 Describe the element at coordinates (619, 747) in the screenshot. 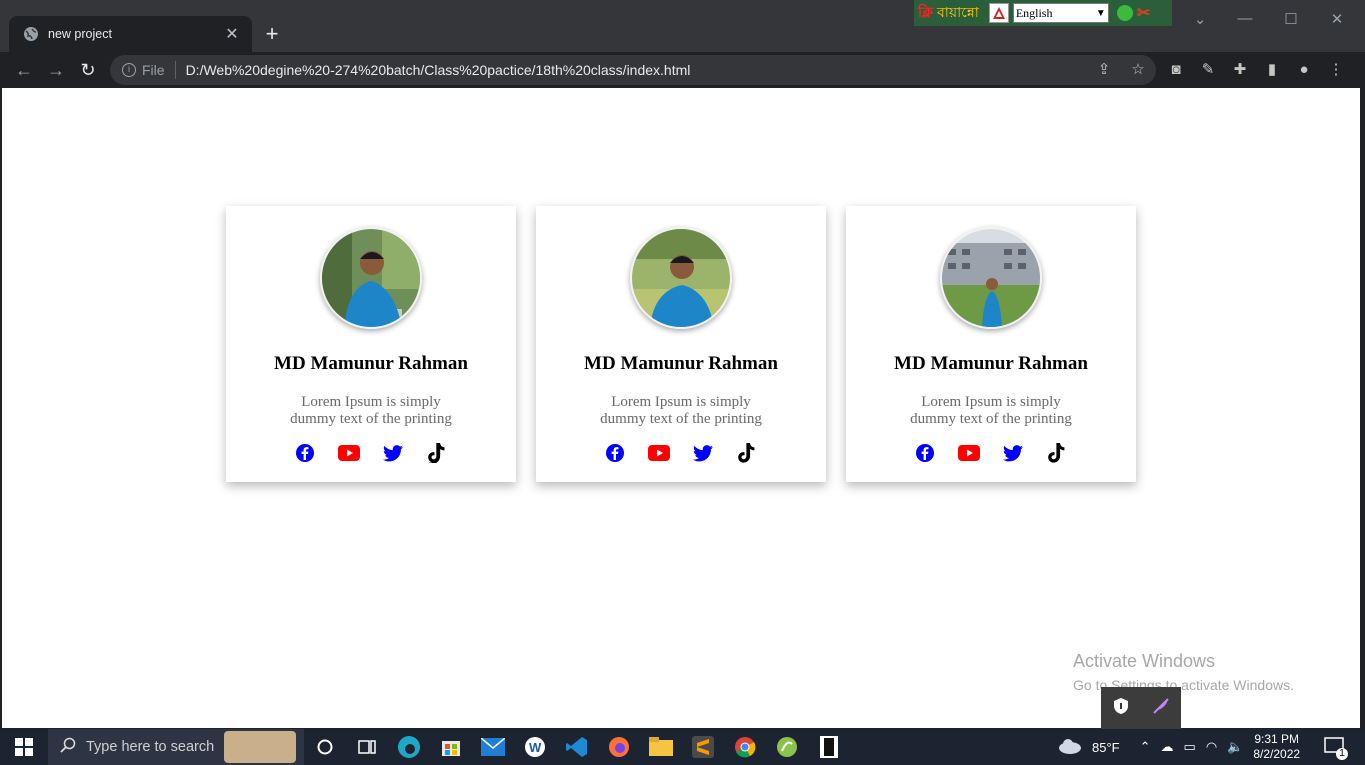

I see `firefox-icon` at that location.